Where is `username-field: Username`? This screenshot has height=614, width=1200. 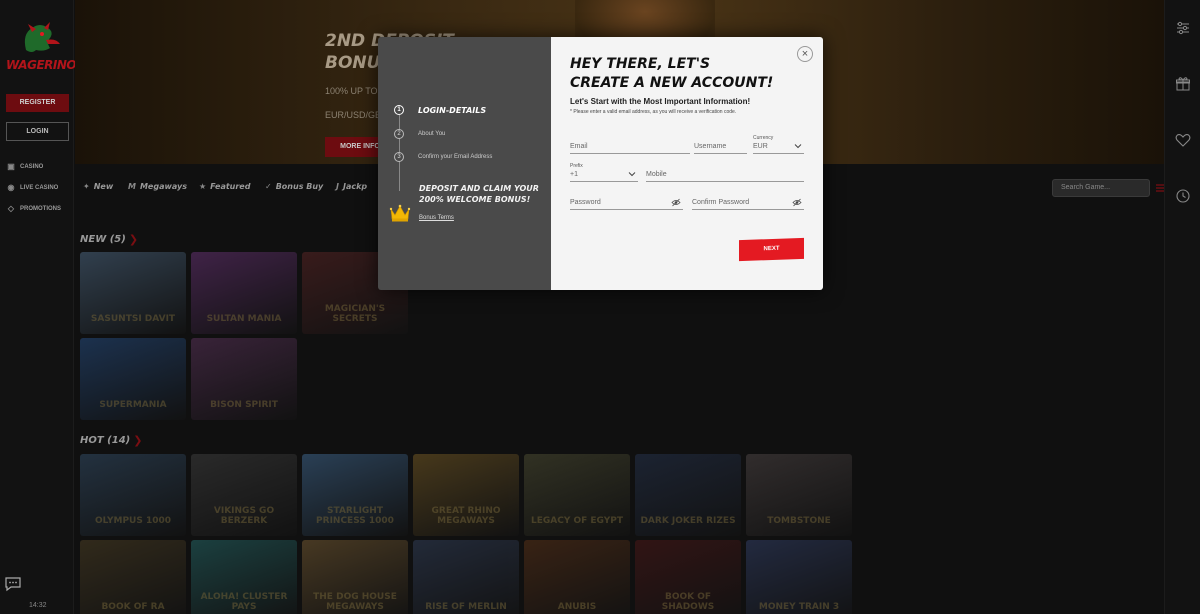
username-field: Username is located at coordinates (720, 147).